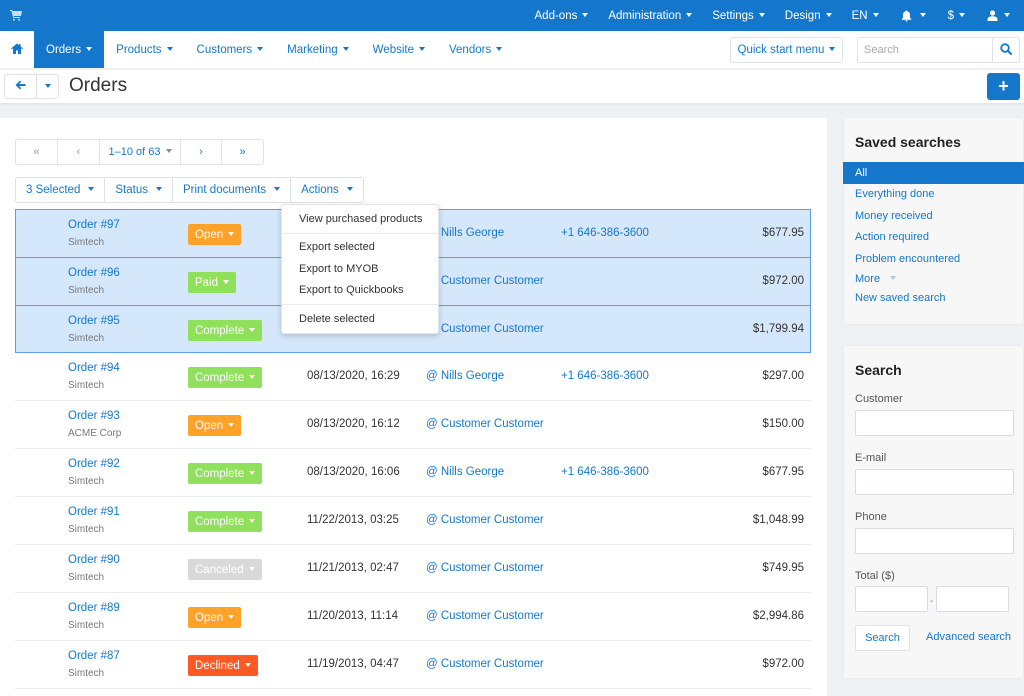 The width and height of the screenshot is (1024, 696). What do you see at coordinates (94, 368) in the screenshot?
I see `order-id-link: Order #94` at bounding box center [94, 368].